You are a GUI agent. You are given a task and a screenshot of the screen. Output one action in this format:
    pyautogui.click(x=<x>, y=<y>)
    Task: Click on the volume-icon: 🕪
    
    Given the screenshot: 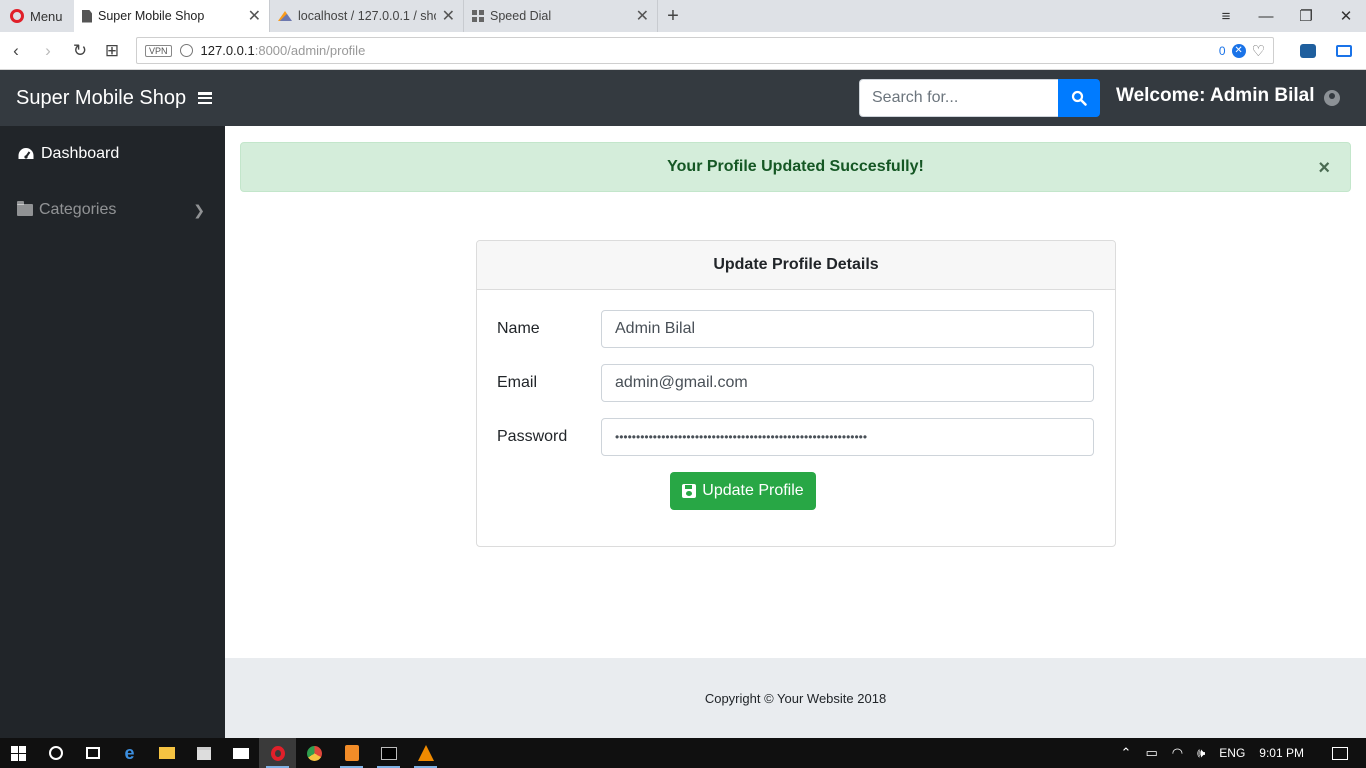 What is the action you would take?
    pyautogui.click(x=1201, y=753)
    